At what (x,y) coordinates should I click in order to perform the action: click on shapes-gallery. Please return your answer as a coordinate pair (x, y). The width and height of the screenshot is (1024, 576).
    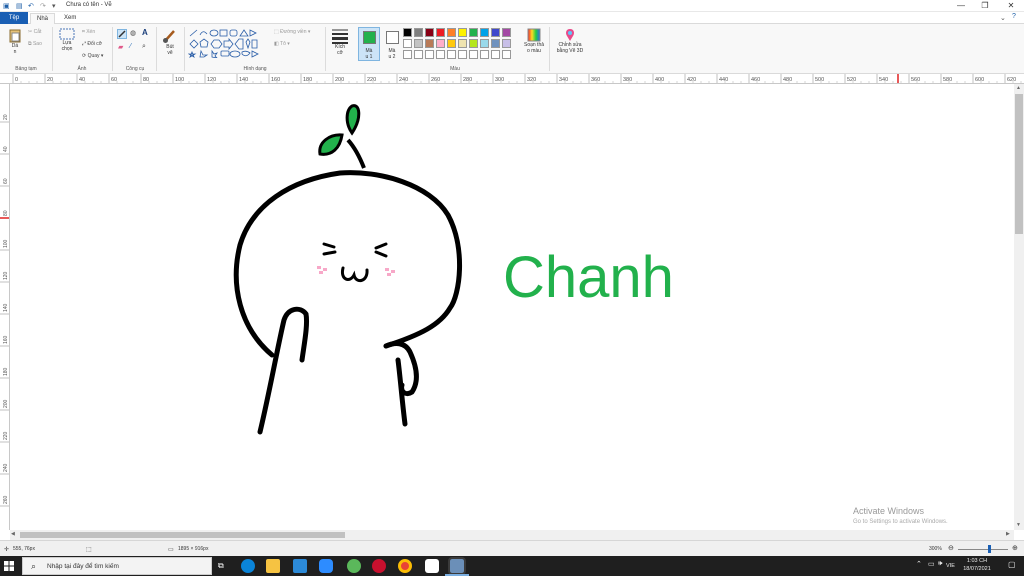
    Looking at the image, I should click on (229, 43).